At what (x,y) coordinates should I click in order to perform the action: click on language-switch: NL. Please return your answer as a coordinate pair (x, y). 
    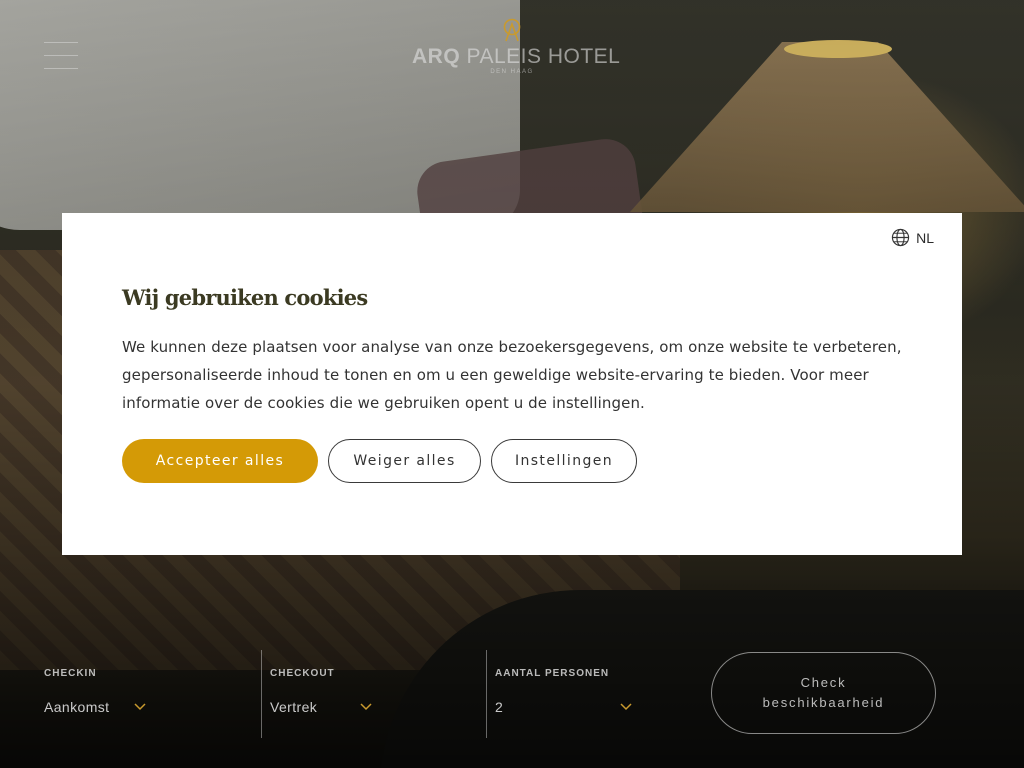
    Looking at the image, I should click on (912, 237).